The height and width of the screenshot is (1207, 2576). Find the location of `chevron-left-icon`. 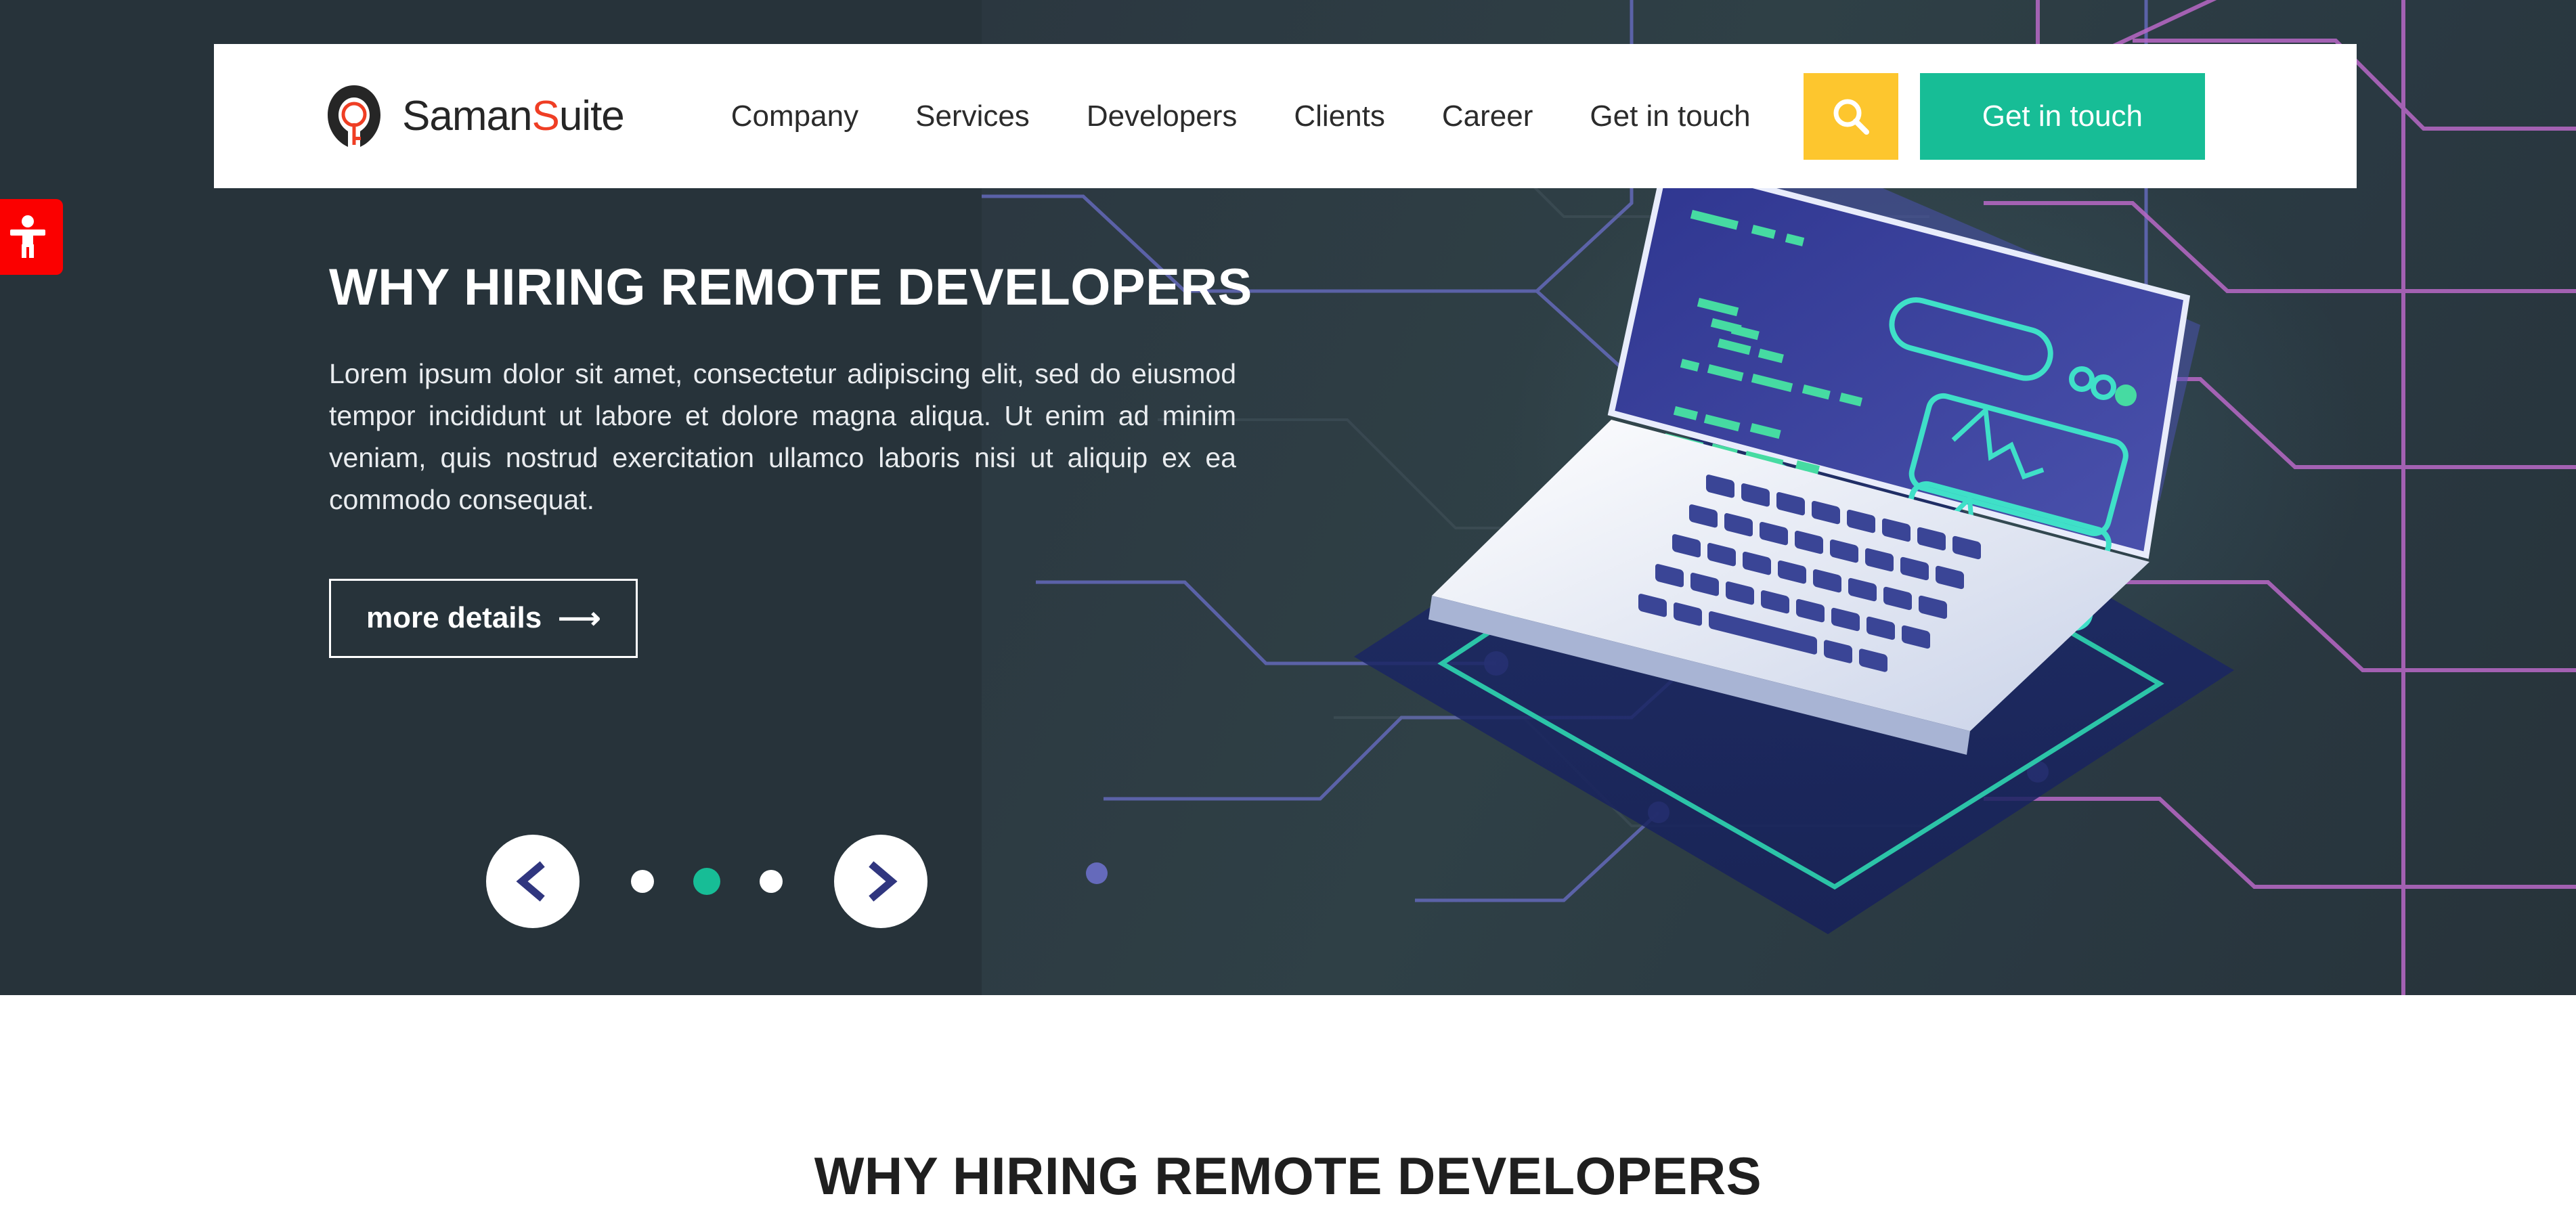

chevron-left-icon is located at coordinates (530, 882).